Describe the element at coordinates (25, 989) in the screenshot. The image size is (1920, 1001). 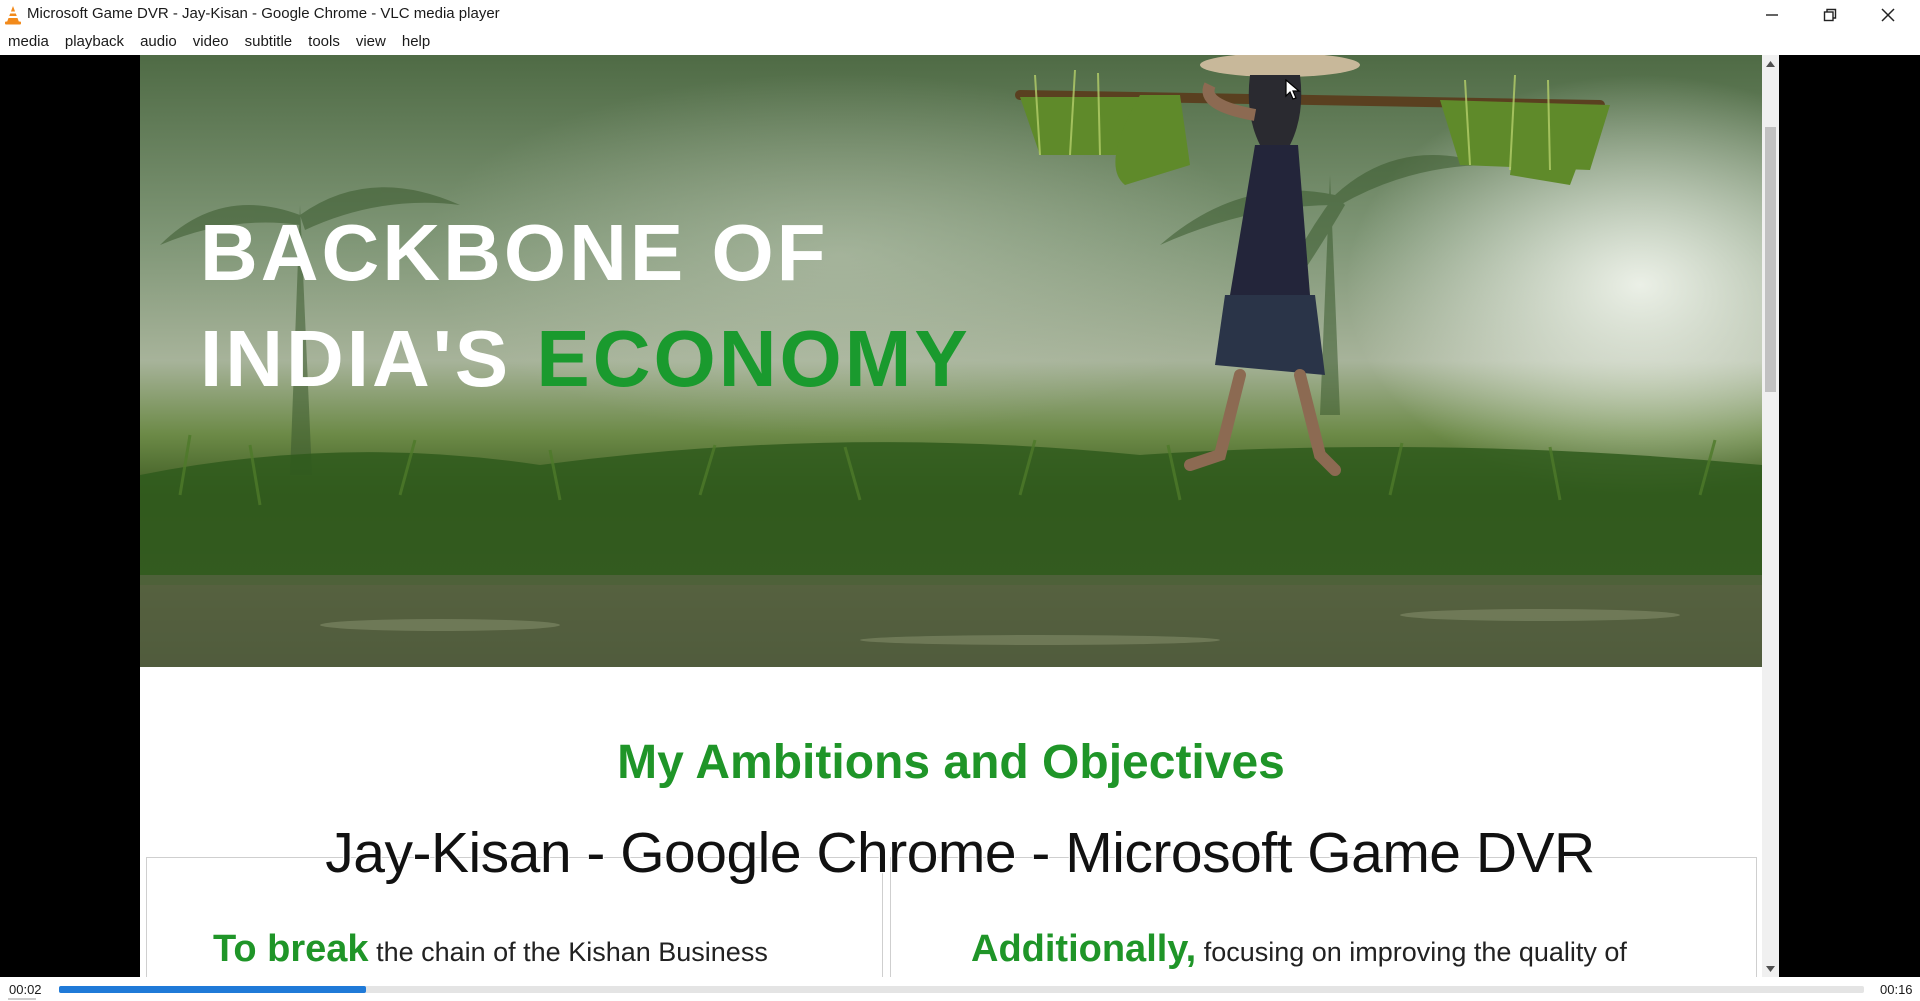
I see `elapsed-time: 00:02` at that location.